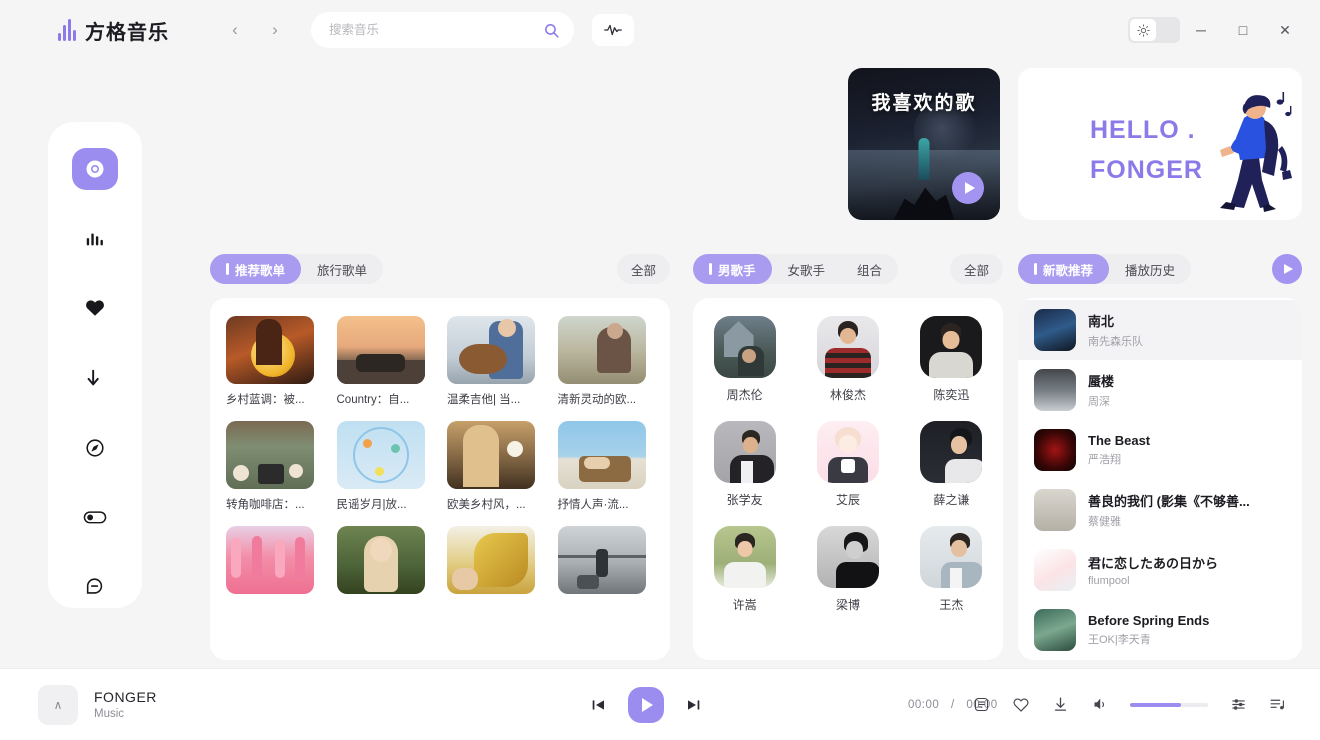  Describe the element at coordinates (256, 269) in the screenshot. I see `tab-recommended-playlists: 推荐歌单` at that location.